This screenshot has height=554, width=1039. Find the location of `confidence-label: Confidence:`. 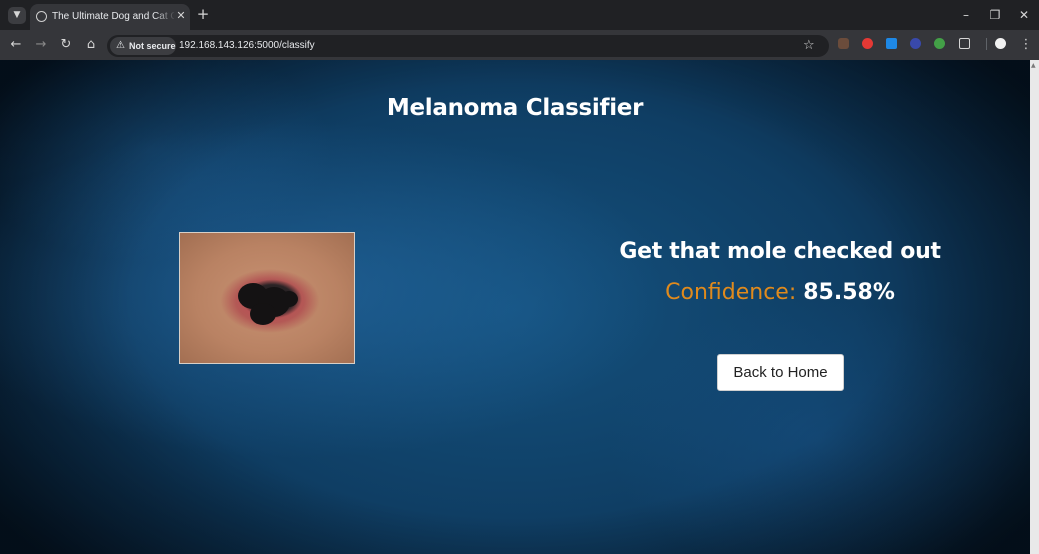

confidence-label: Confidence: is located at coordinates (731, 292).